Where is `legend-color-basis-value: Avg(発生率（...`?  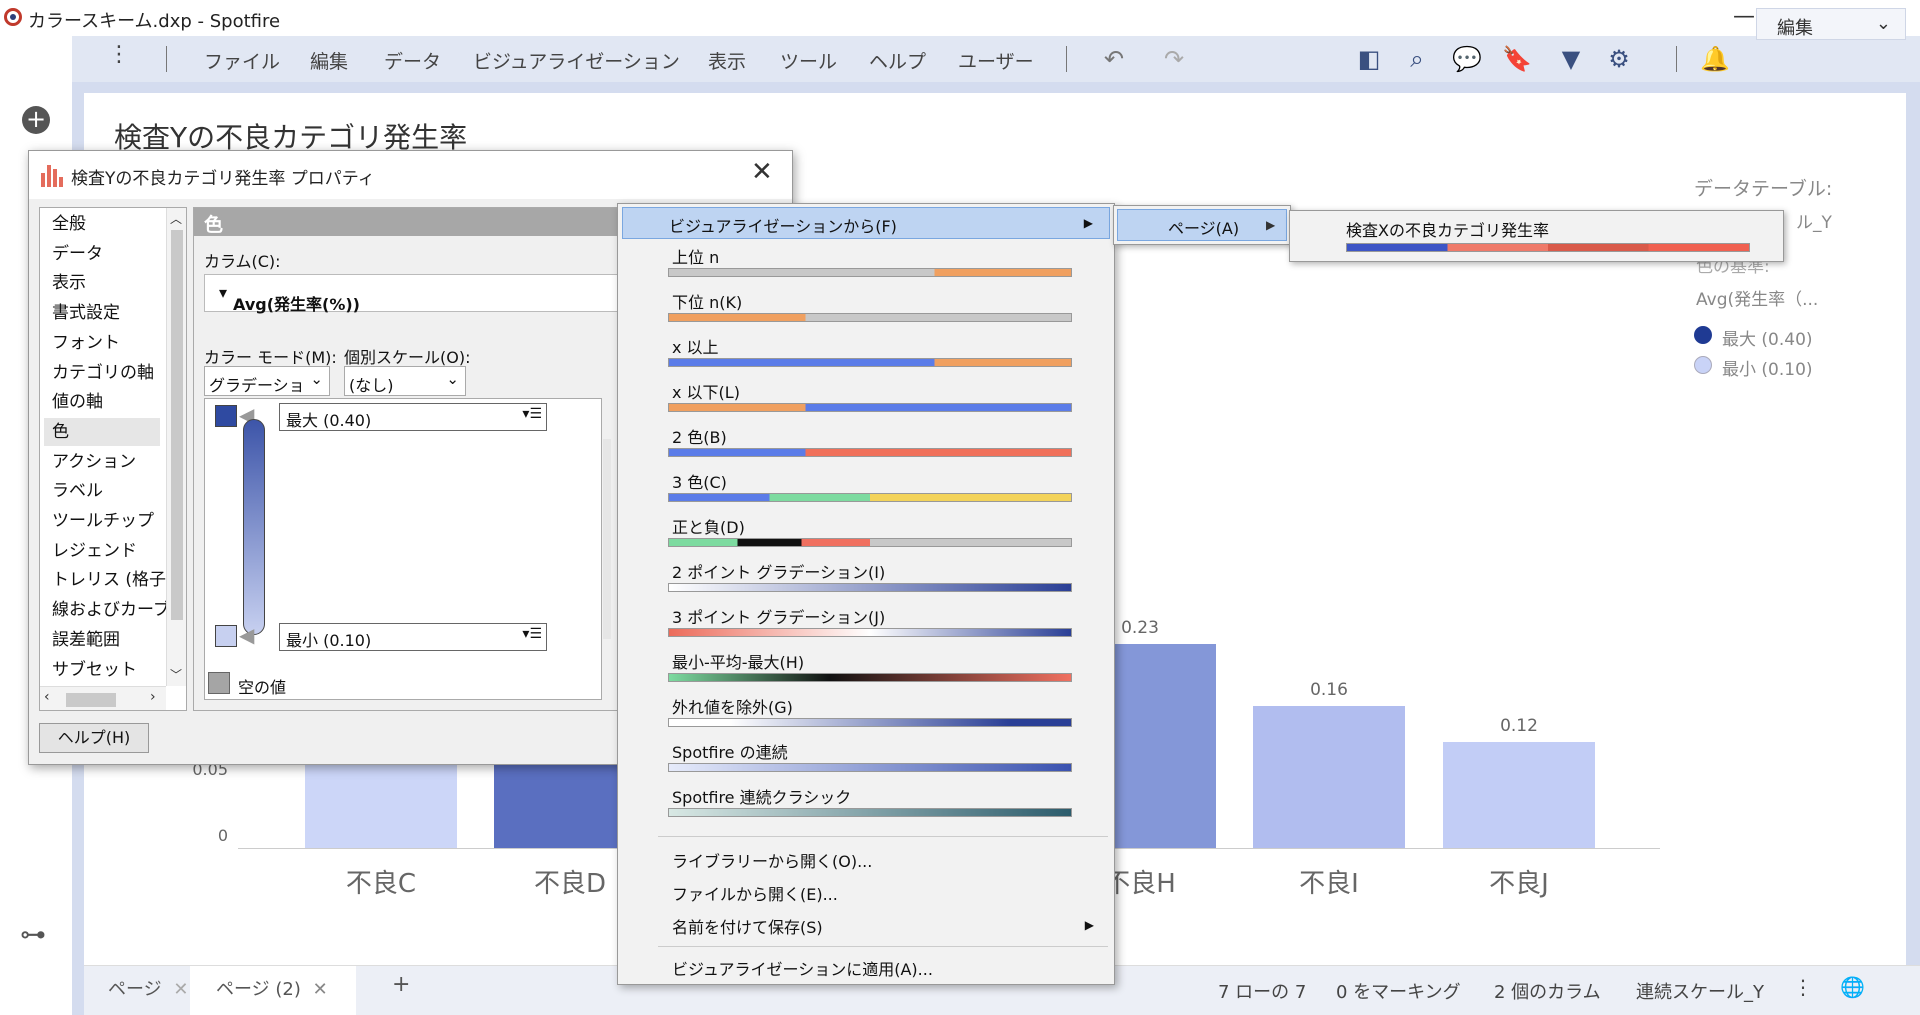 legend-color-basis-value: Avg(発生率（... is located at coordinates (1757, 297).